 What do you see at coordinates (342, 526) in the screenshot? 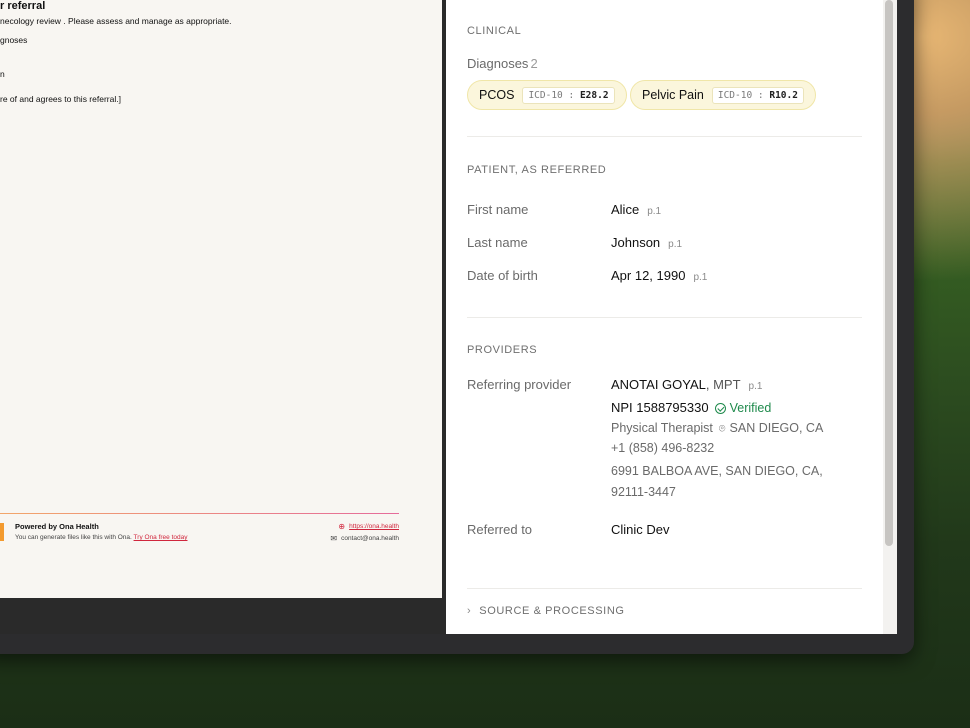
I see `globe-icon: ⊕` at bounding box center [342, 526].